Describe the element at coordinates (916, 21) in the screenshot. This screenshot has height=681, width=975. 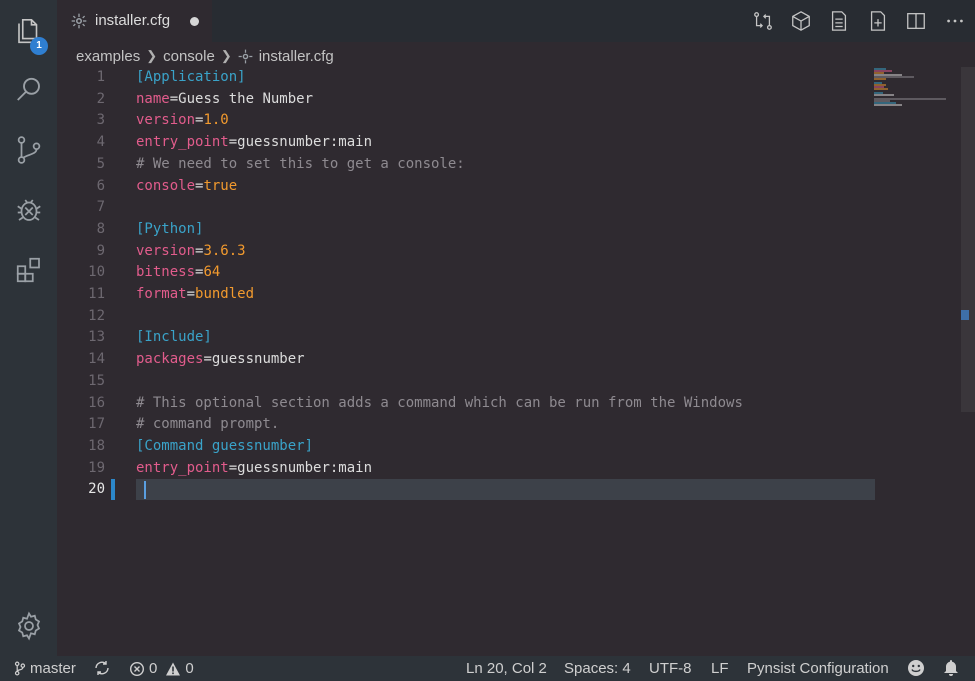
I see `split-editor-icon` at that location.